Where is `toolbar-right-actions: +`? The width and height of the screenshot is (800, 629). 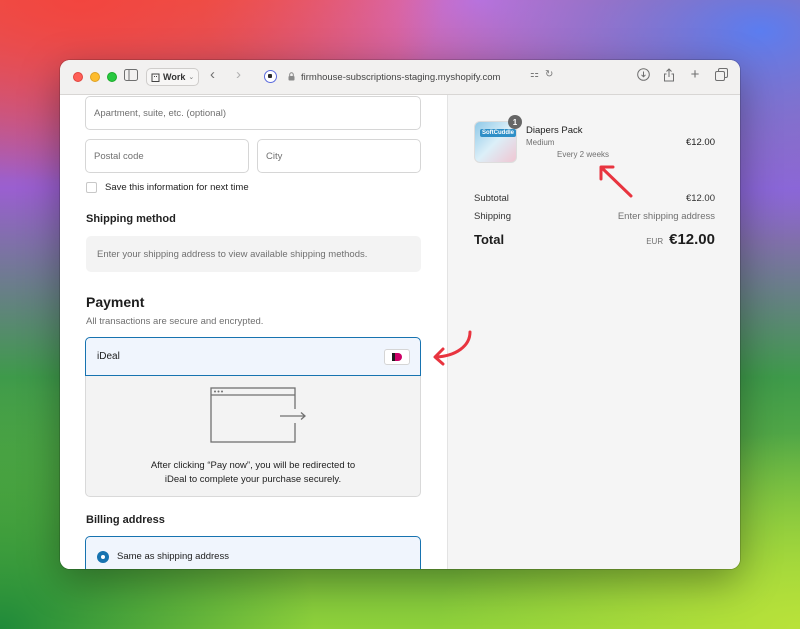 toolbar-right-actions: + is located at coordinates (682, 76).